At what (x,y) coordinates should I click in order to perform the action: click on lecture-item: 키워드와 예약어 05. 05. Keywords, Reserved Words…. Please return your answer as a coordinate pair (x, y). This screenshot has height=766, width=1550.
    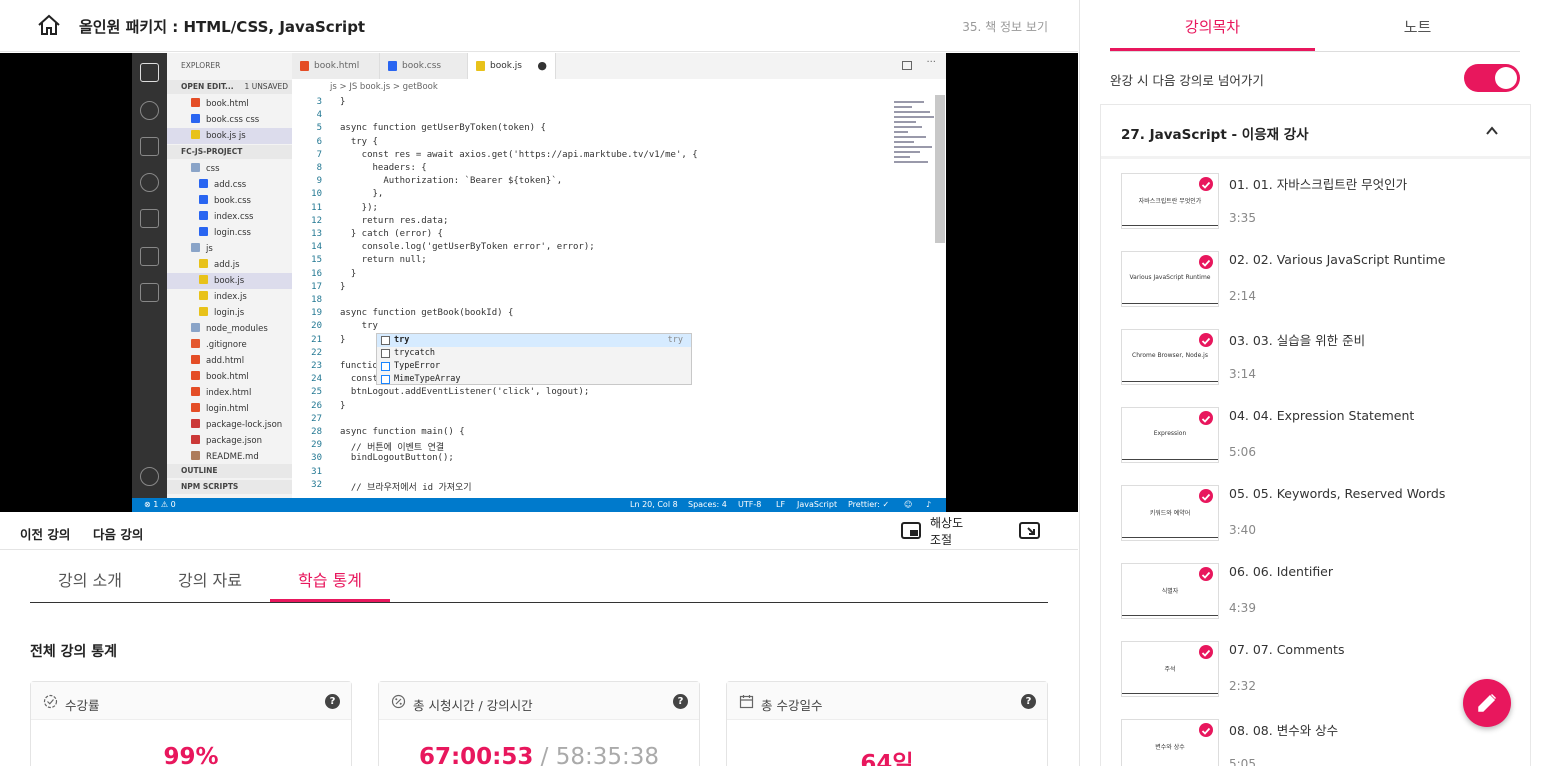
    Looking at the image, I should click on (1325, 524).